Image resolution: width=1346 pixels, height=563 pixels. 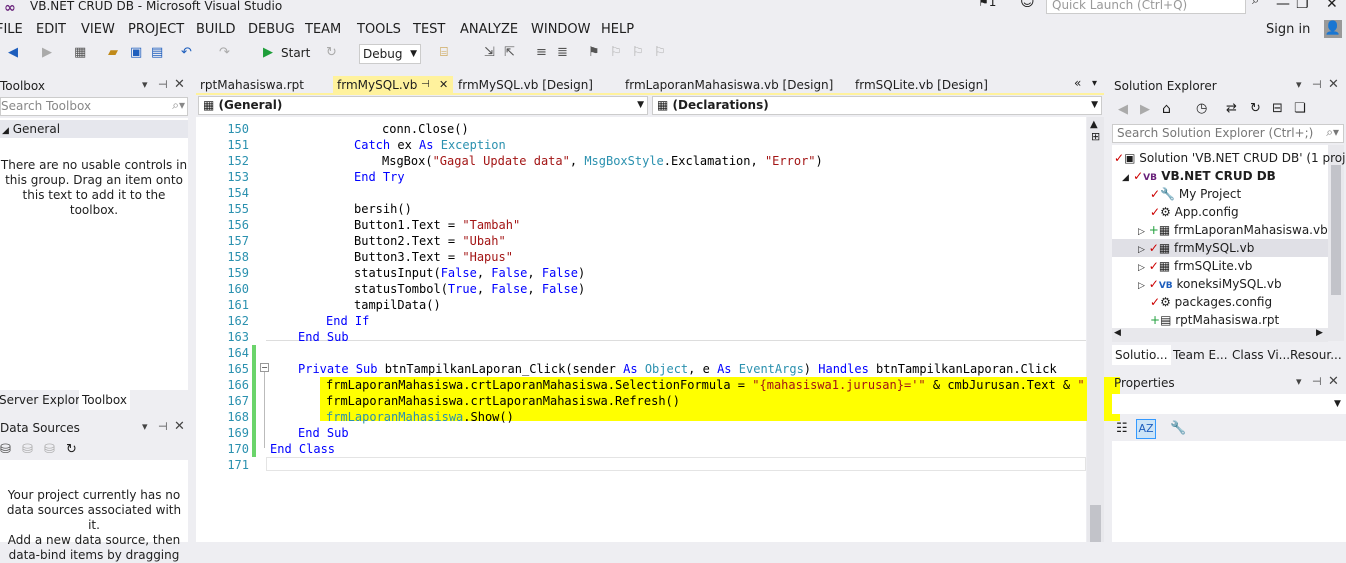 I want to click on find-icon: ⌸, so click(x=444, y=52).